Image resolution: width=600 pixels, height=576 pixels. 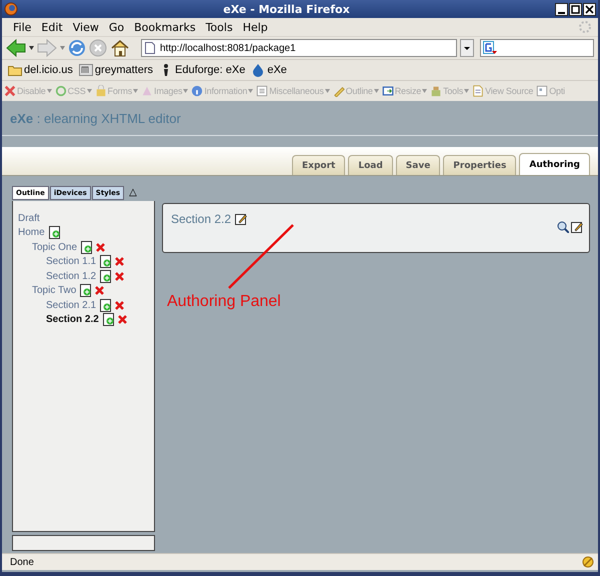 What do you see at coordinates (224, 302) in the screenshot?
I see `annotation-label: Authoring Panel` at bounding box center [224, 302].